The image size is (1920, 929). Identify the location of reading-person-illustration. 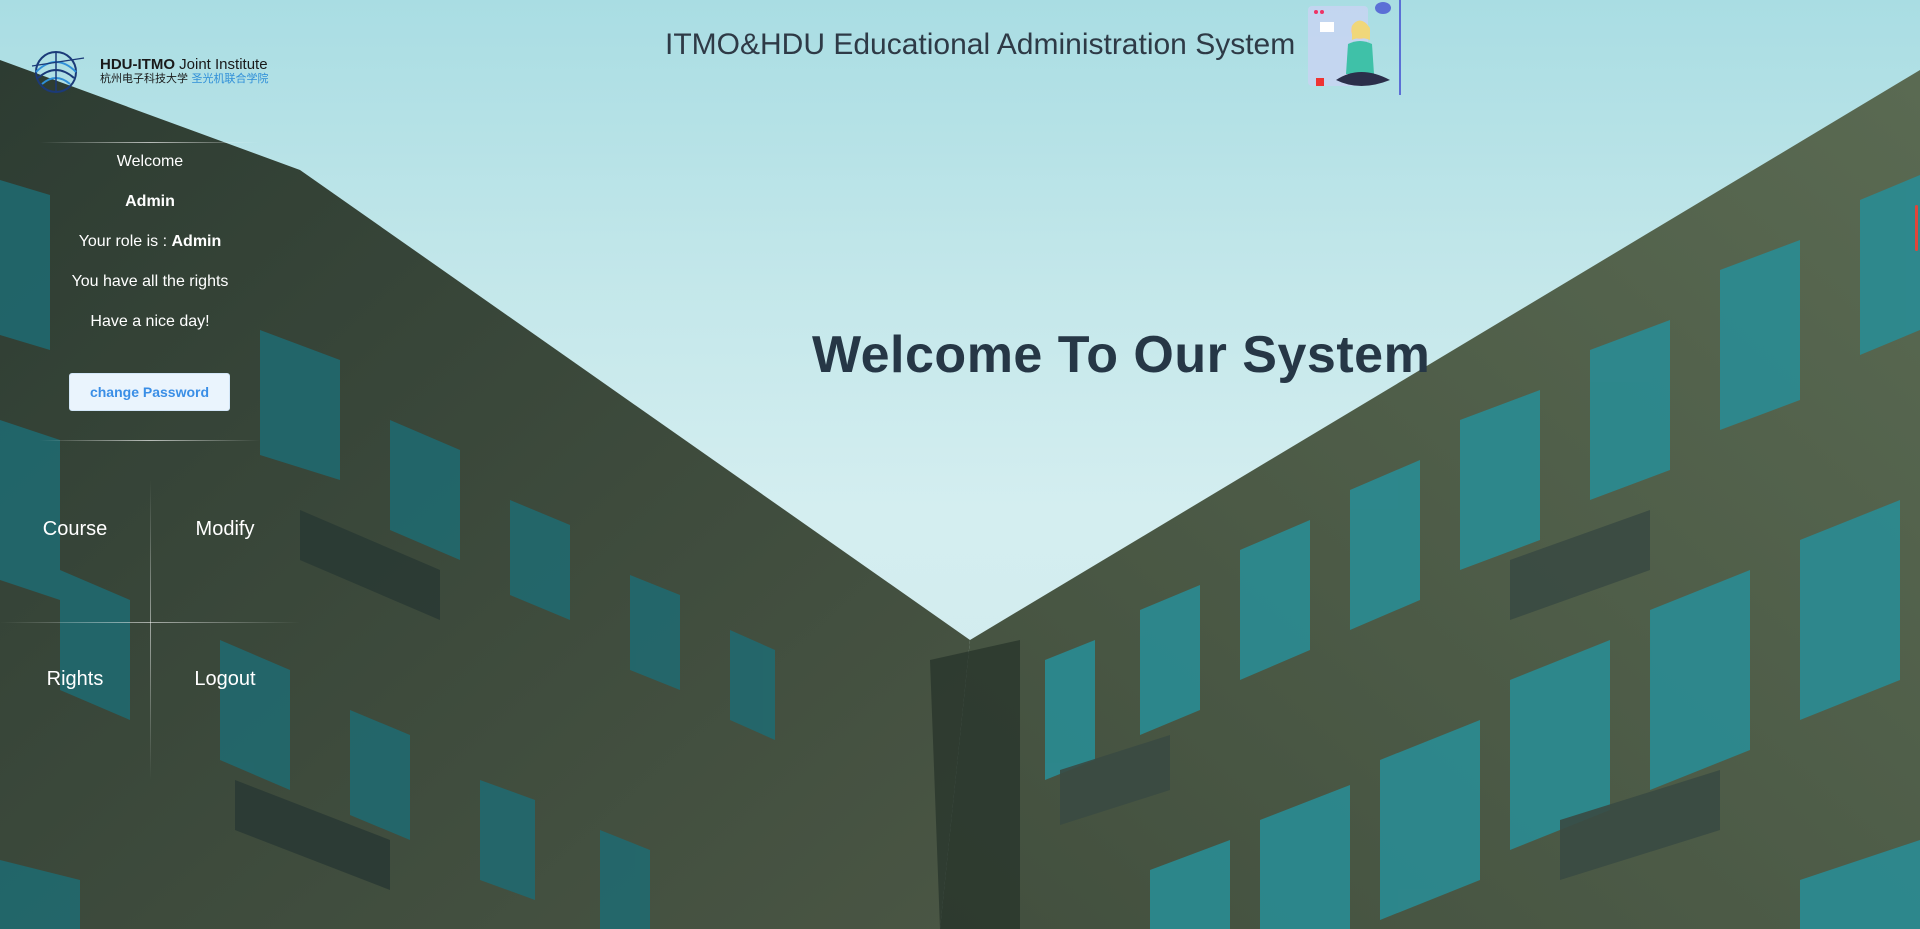
(1354, 47).